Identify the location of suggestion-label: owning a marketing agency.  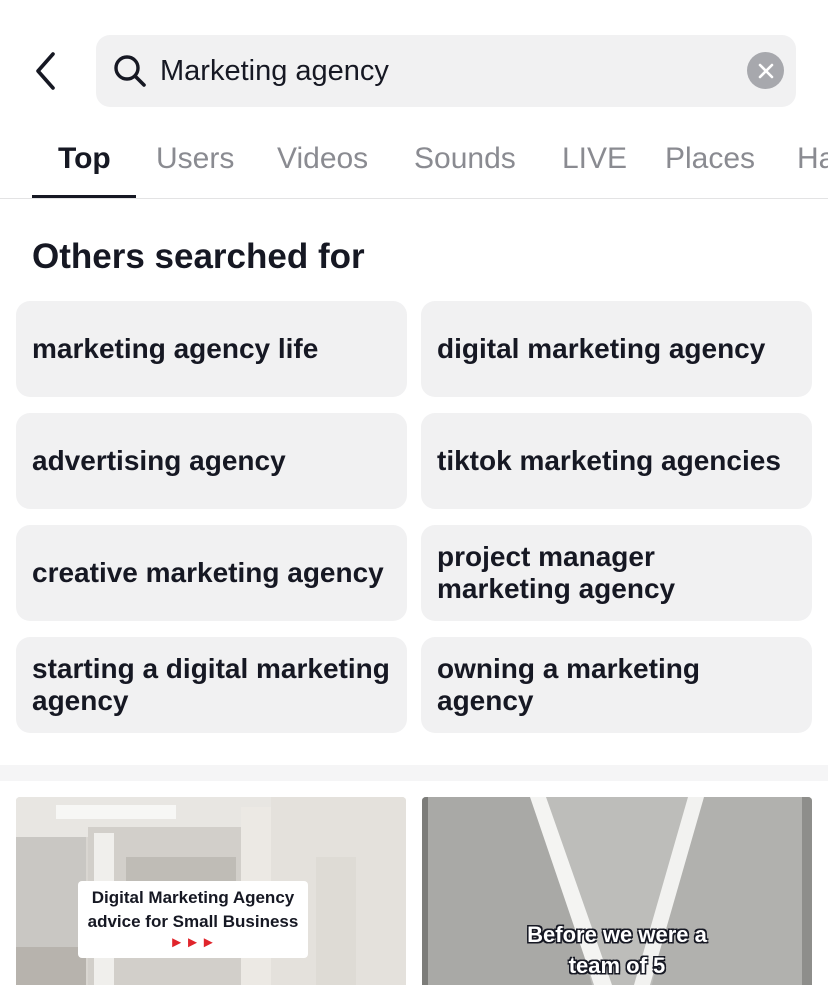
(568, 684).